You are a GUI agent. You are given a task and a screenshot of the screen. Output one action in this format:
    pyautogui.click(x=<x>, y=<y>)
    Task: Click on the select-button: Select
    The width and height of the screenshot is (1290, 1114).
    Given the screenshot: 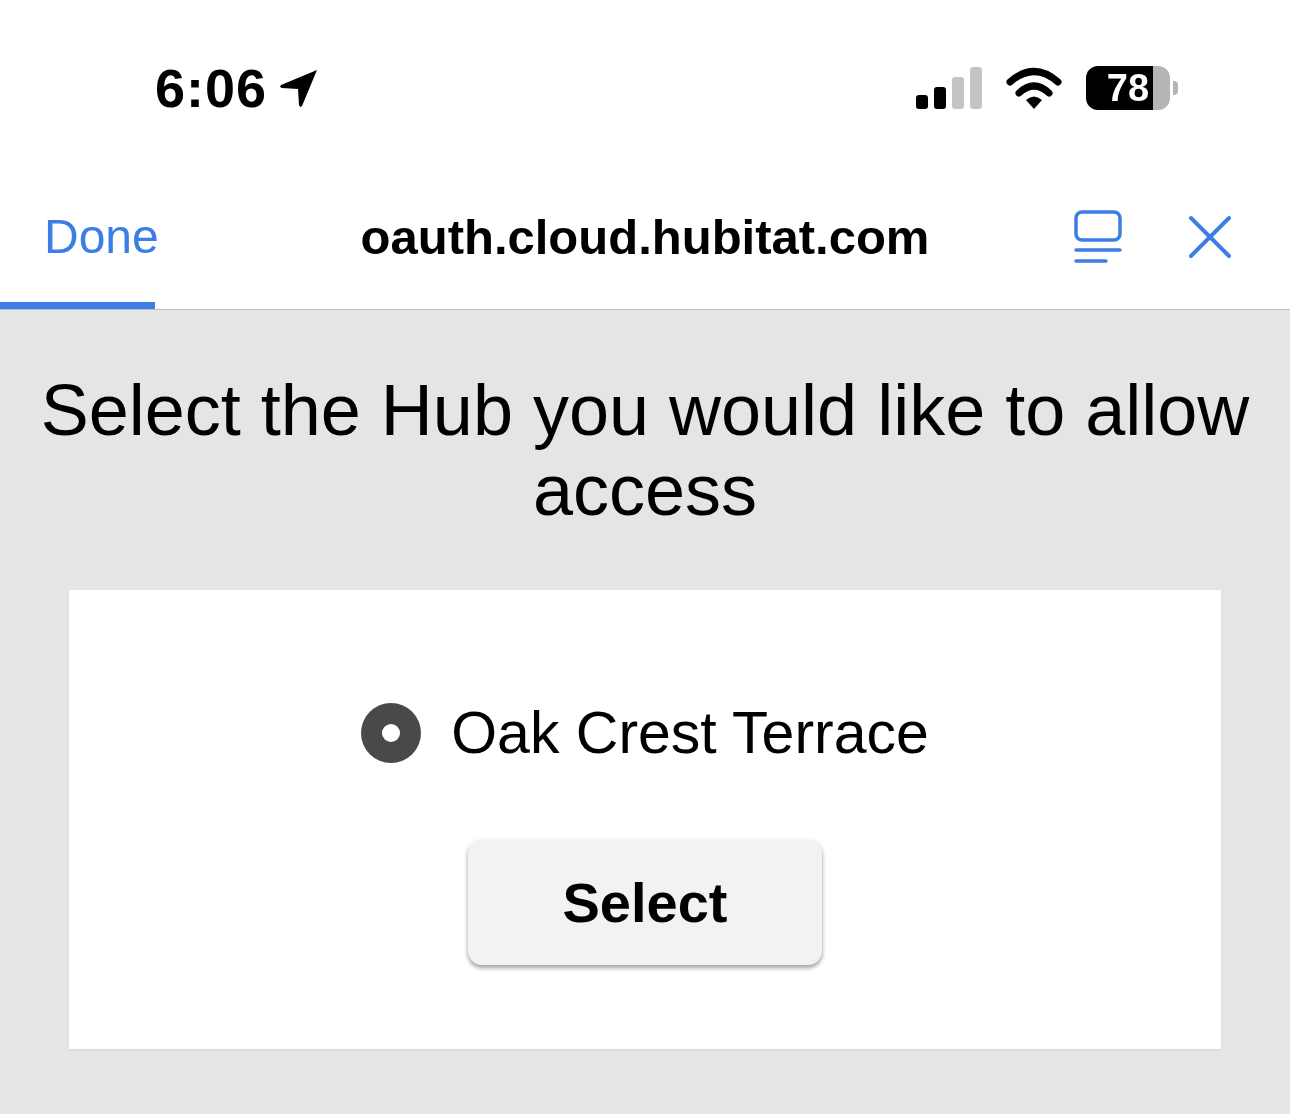 What is the action you would take?
    pyautogui.click(x=645, y=902)
    